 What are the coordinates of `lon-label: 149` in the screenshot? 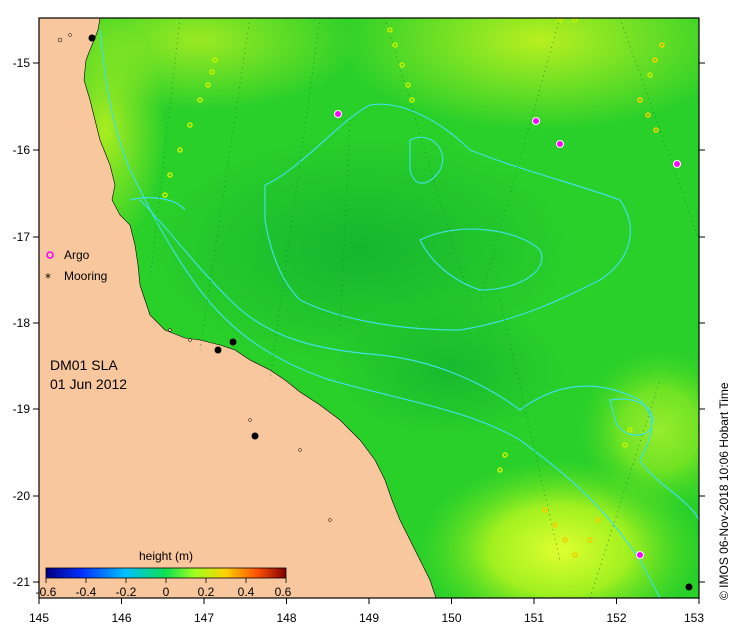 It's located at (369, 618).